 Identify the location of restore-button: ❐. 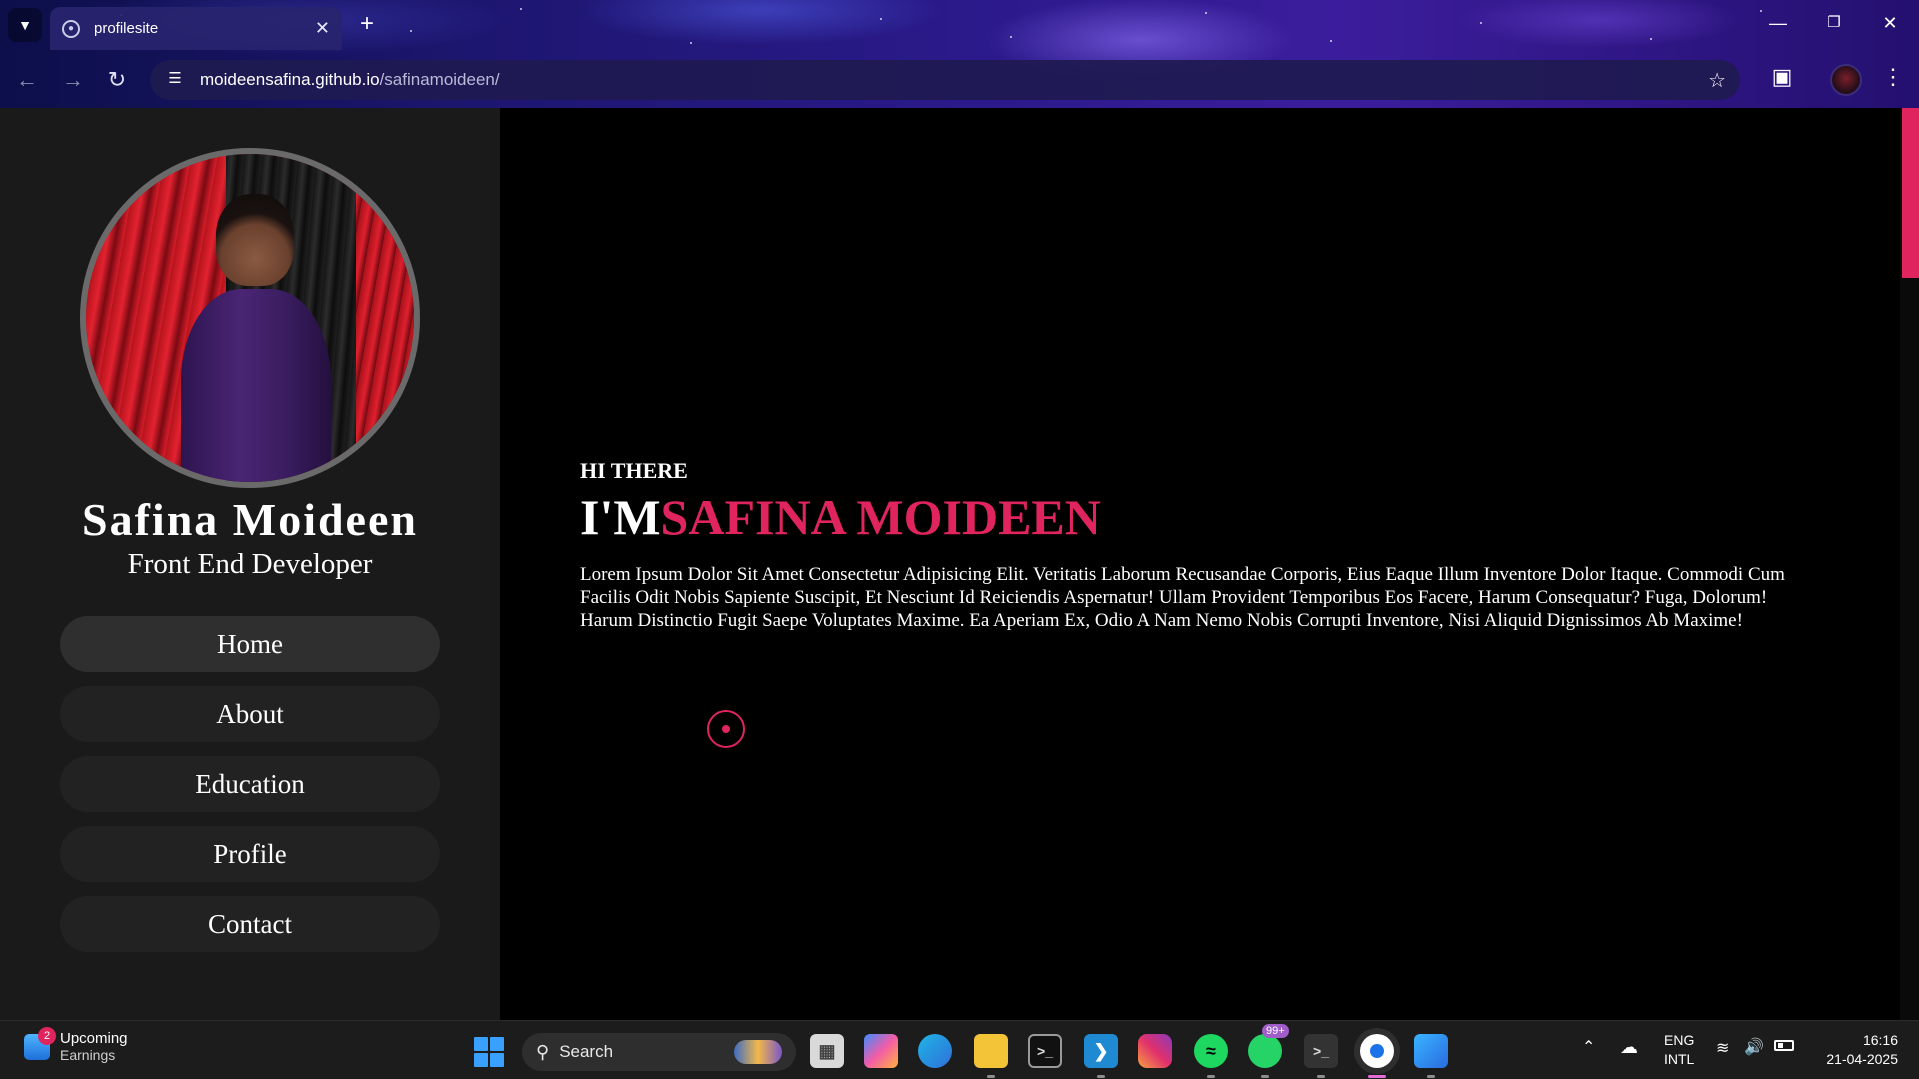
(1834, 23).